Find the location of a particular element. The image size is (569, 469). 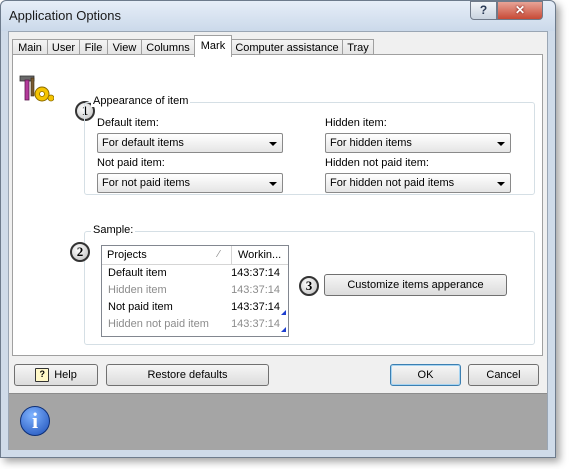

window-title: Application Options is located at coordinates (65, 15).